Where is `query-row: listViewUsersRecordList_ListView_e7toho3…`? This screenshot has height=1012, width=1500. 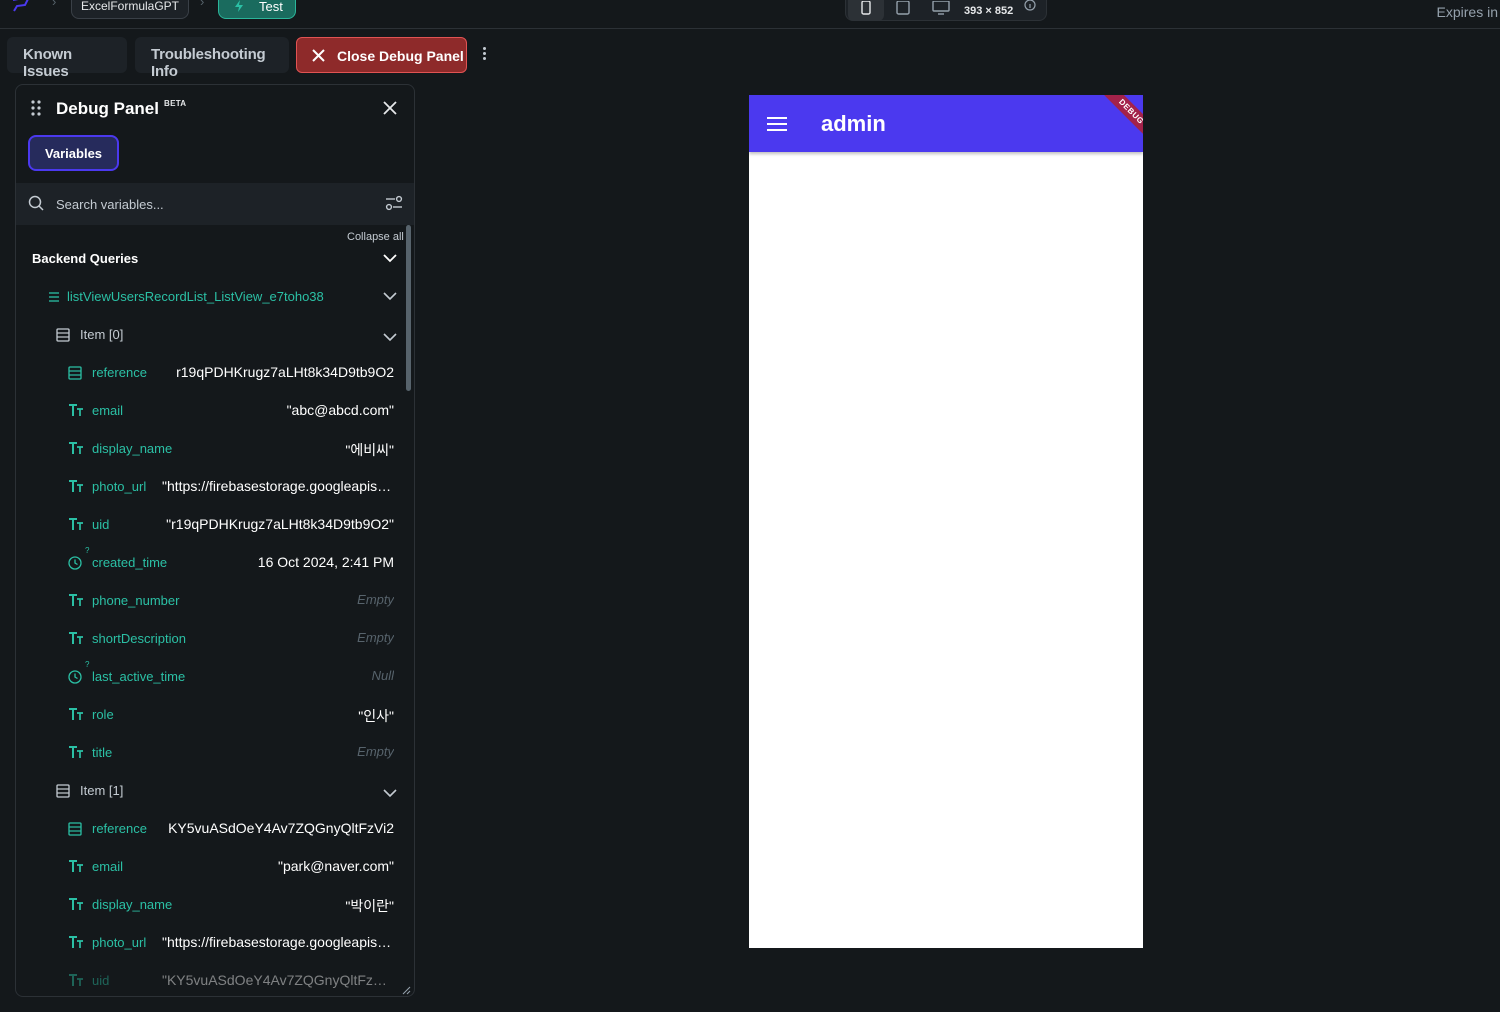
query-row: listViewUsersRecordList_ListView_e7toho3… is located at coordinates (215, 297).